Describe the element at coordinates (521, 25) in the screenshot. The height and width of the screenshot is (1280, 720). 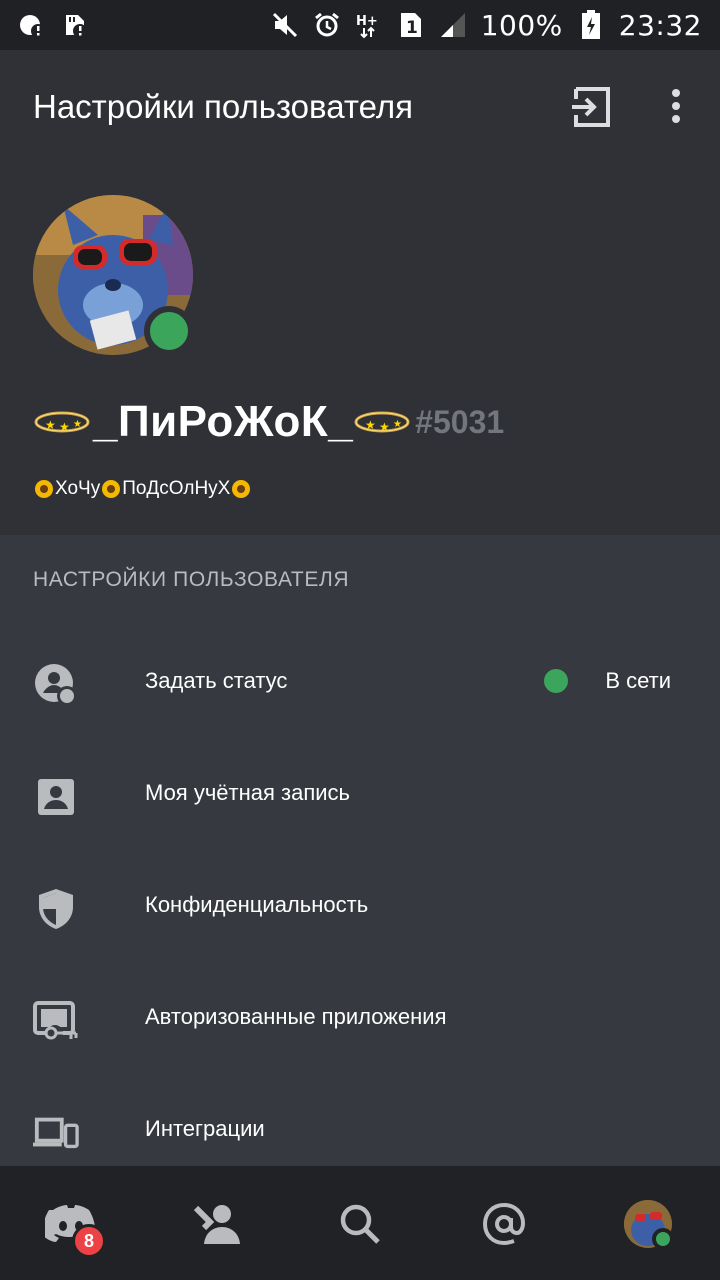
I see `battery-percent: 100%` at that location.